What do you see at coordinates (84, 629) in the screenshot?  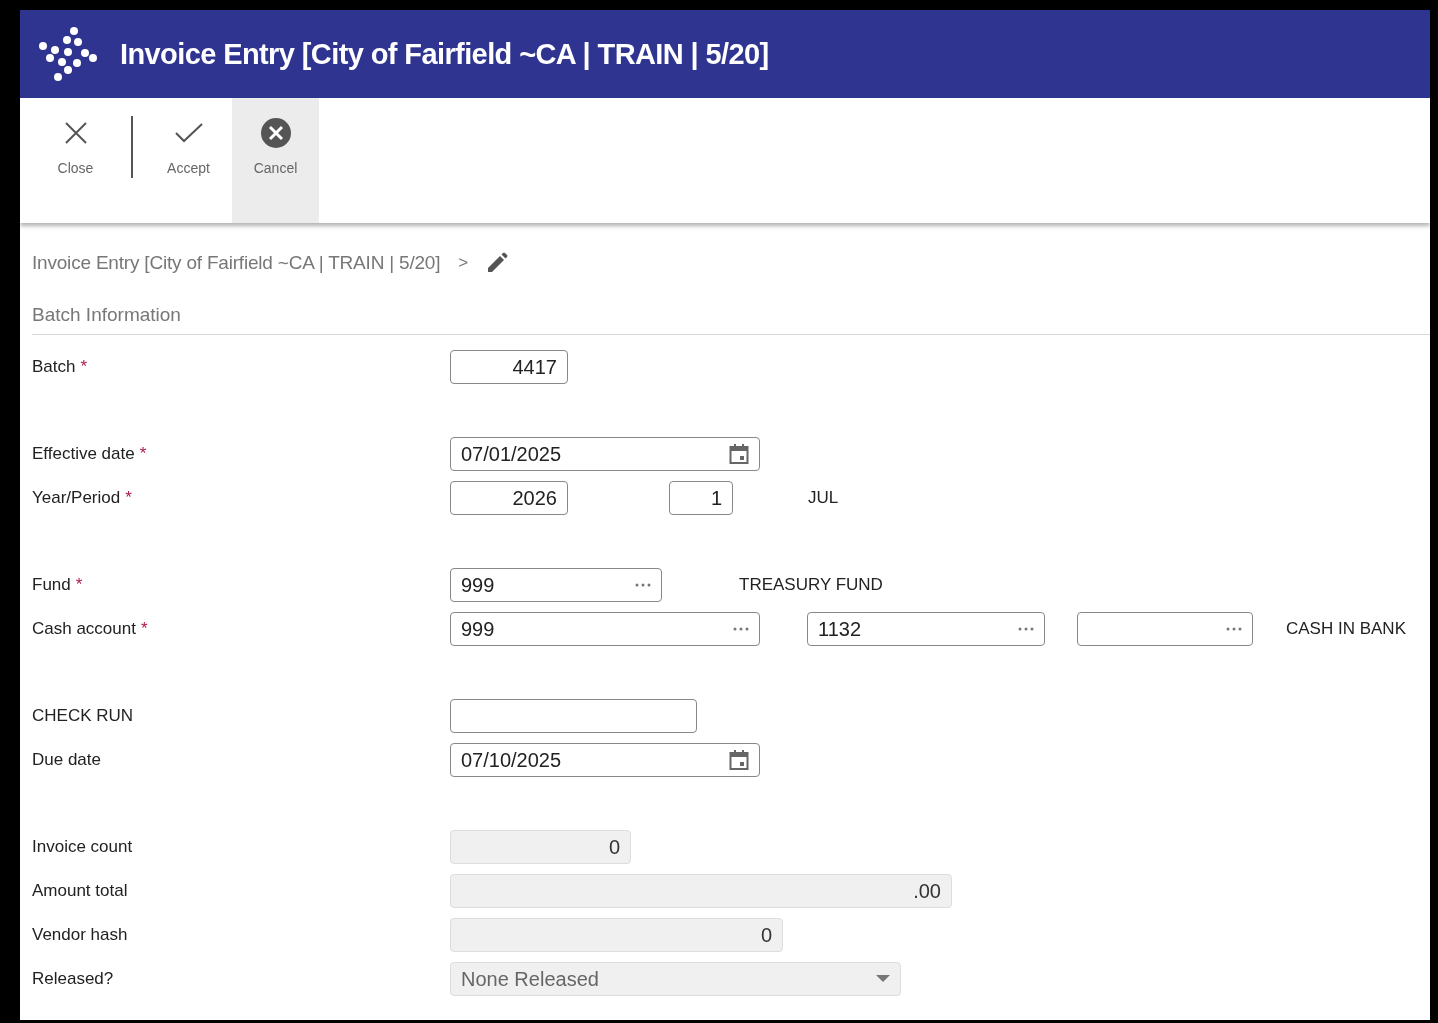 I see `field-label: Cash account` at bounding box center [84, 629].